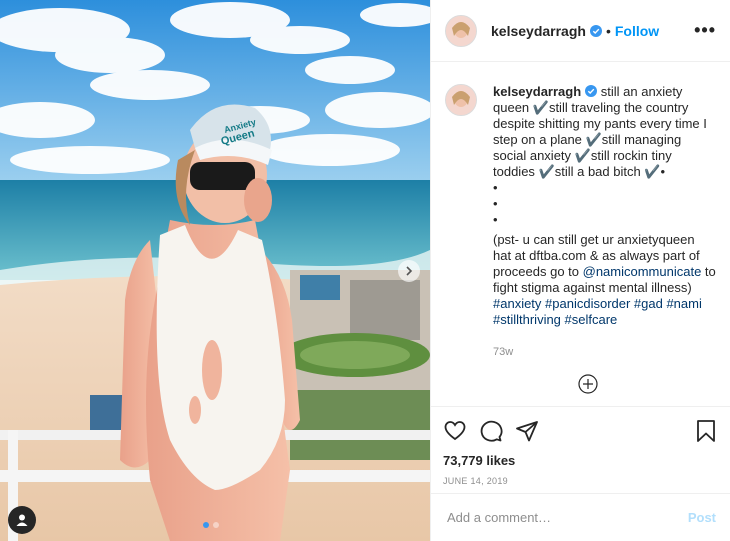 This screenshot has width=730, height=541. Describe the element at coordinates (527, 431) in the screenshot. I see `share-icon` at that location.